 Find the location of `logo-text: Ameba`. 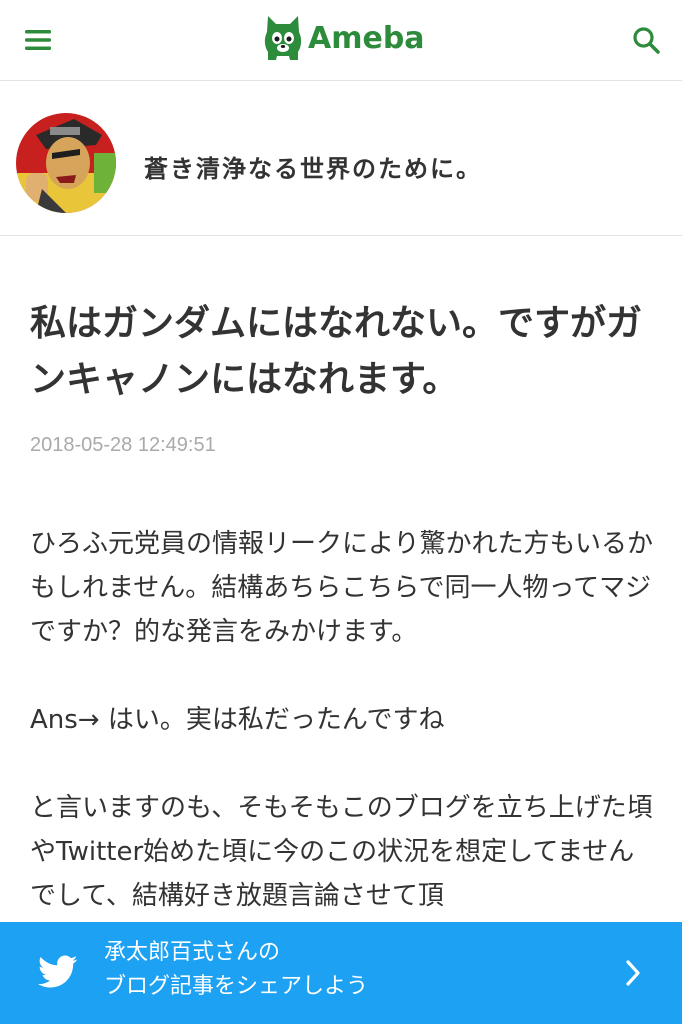

logo-text: Ameba is located at coordinates (366, 38).